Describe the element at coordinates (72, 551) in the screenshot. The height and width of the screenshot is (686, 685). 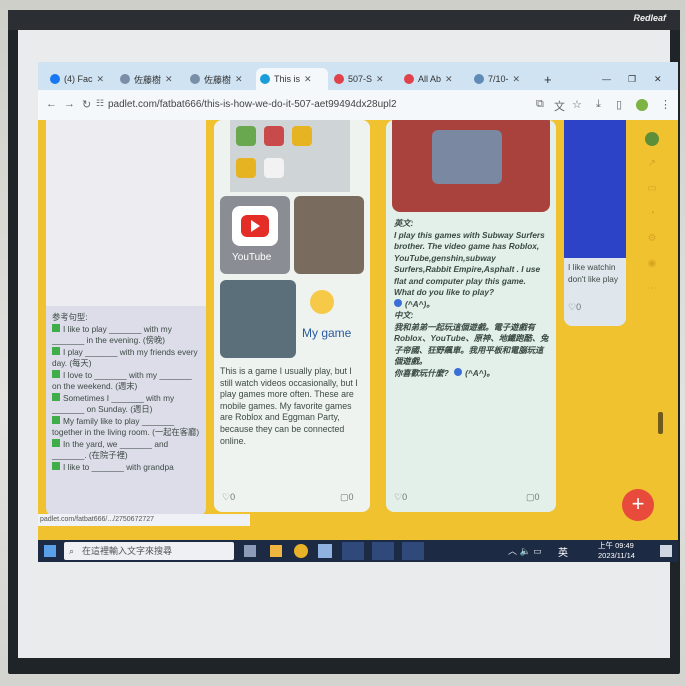
I see `search-icon: ⌕` at that location.